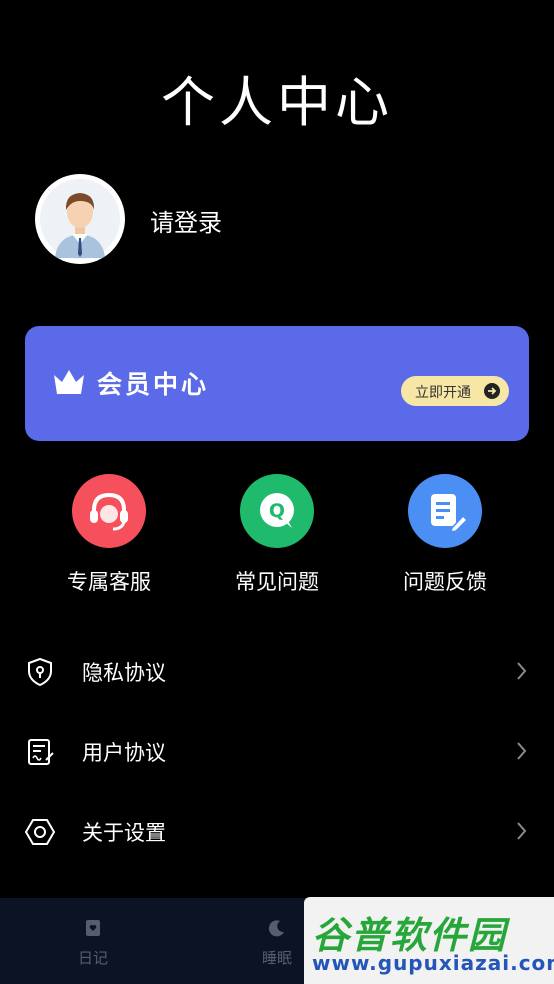  I want to click on avatar-image, so click(80, 219).